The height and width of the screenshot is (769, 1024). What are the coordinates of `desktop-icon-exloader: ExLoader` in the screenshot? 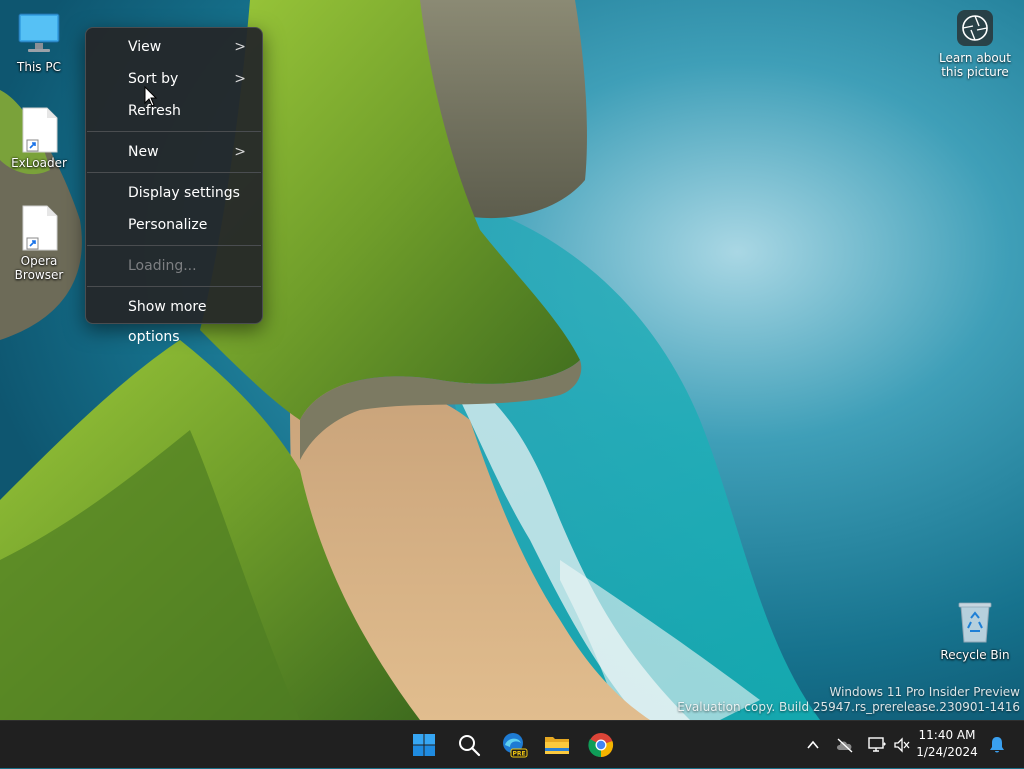 It's located at (39, 138).